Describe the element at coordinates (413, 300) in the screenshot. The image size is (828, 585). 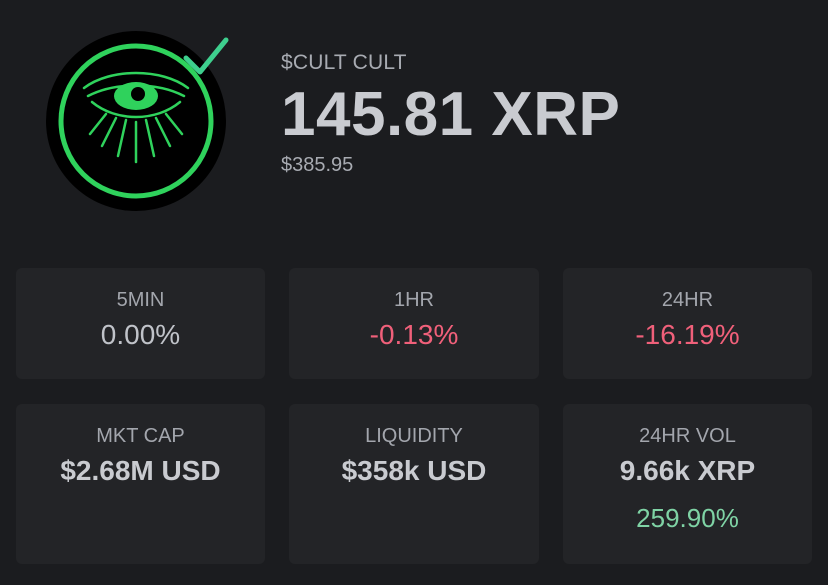
I see `change-1hr-label: 1HR` at that location.